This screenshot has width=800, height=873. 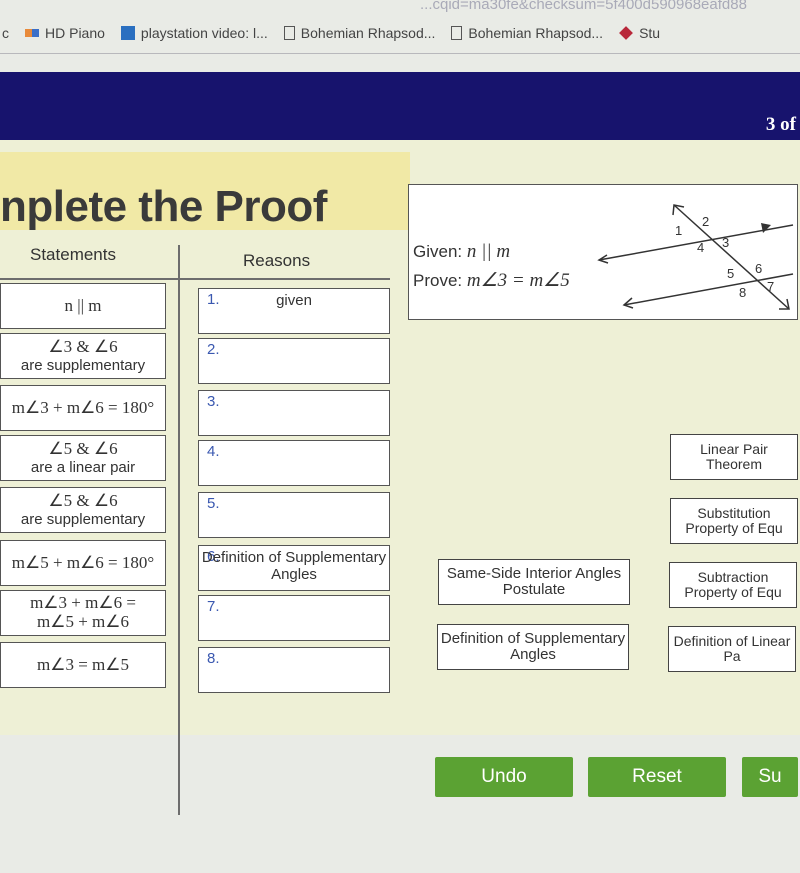 I want to click on piano-icon, so click(x=32, y=32).